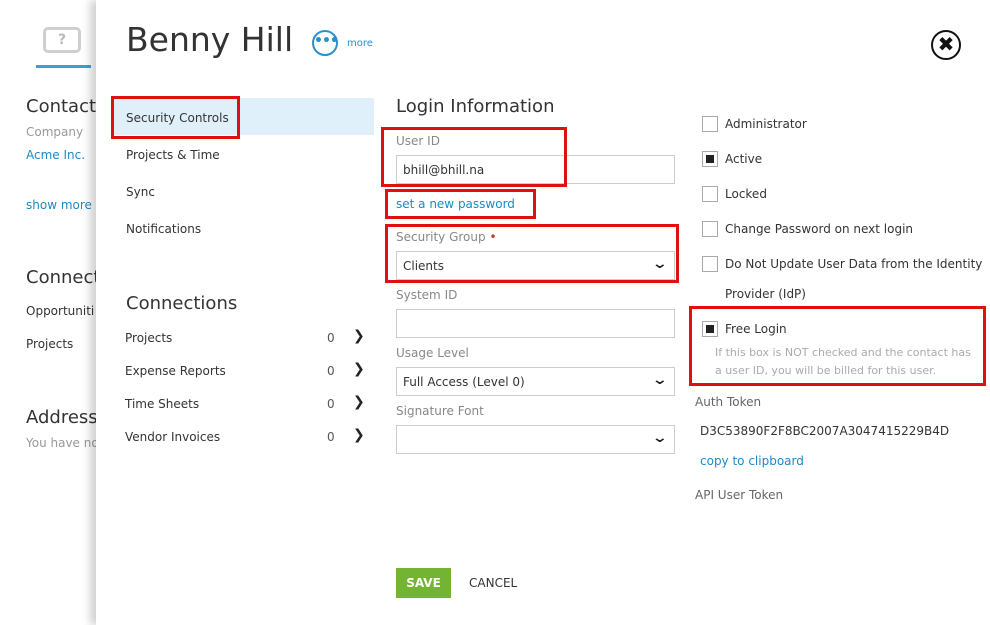 The height and width of the screenshot is (625, 990). I want to click on close-icon: ✖, so click(946, 45).